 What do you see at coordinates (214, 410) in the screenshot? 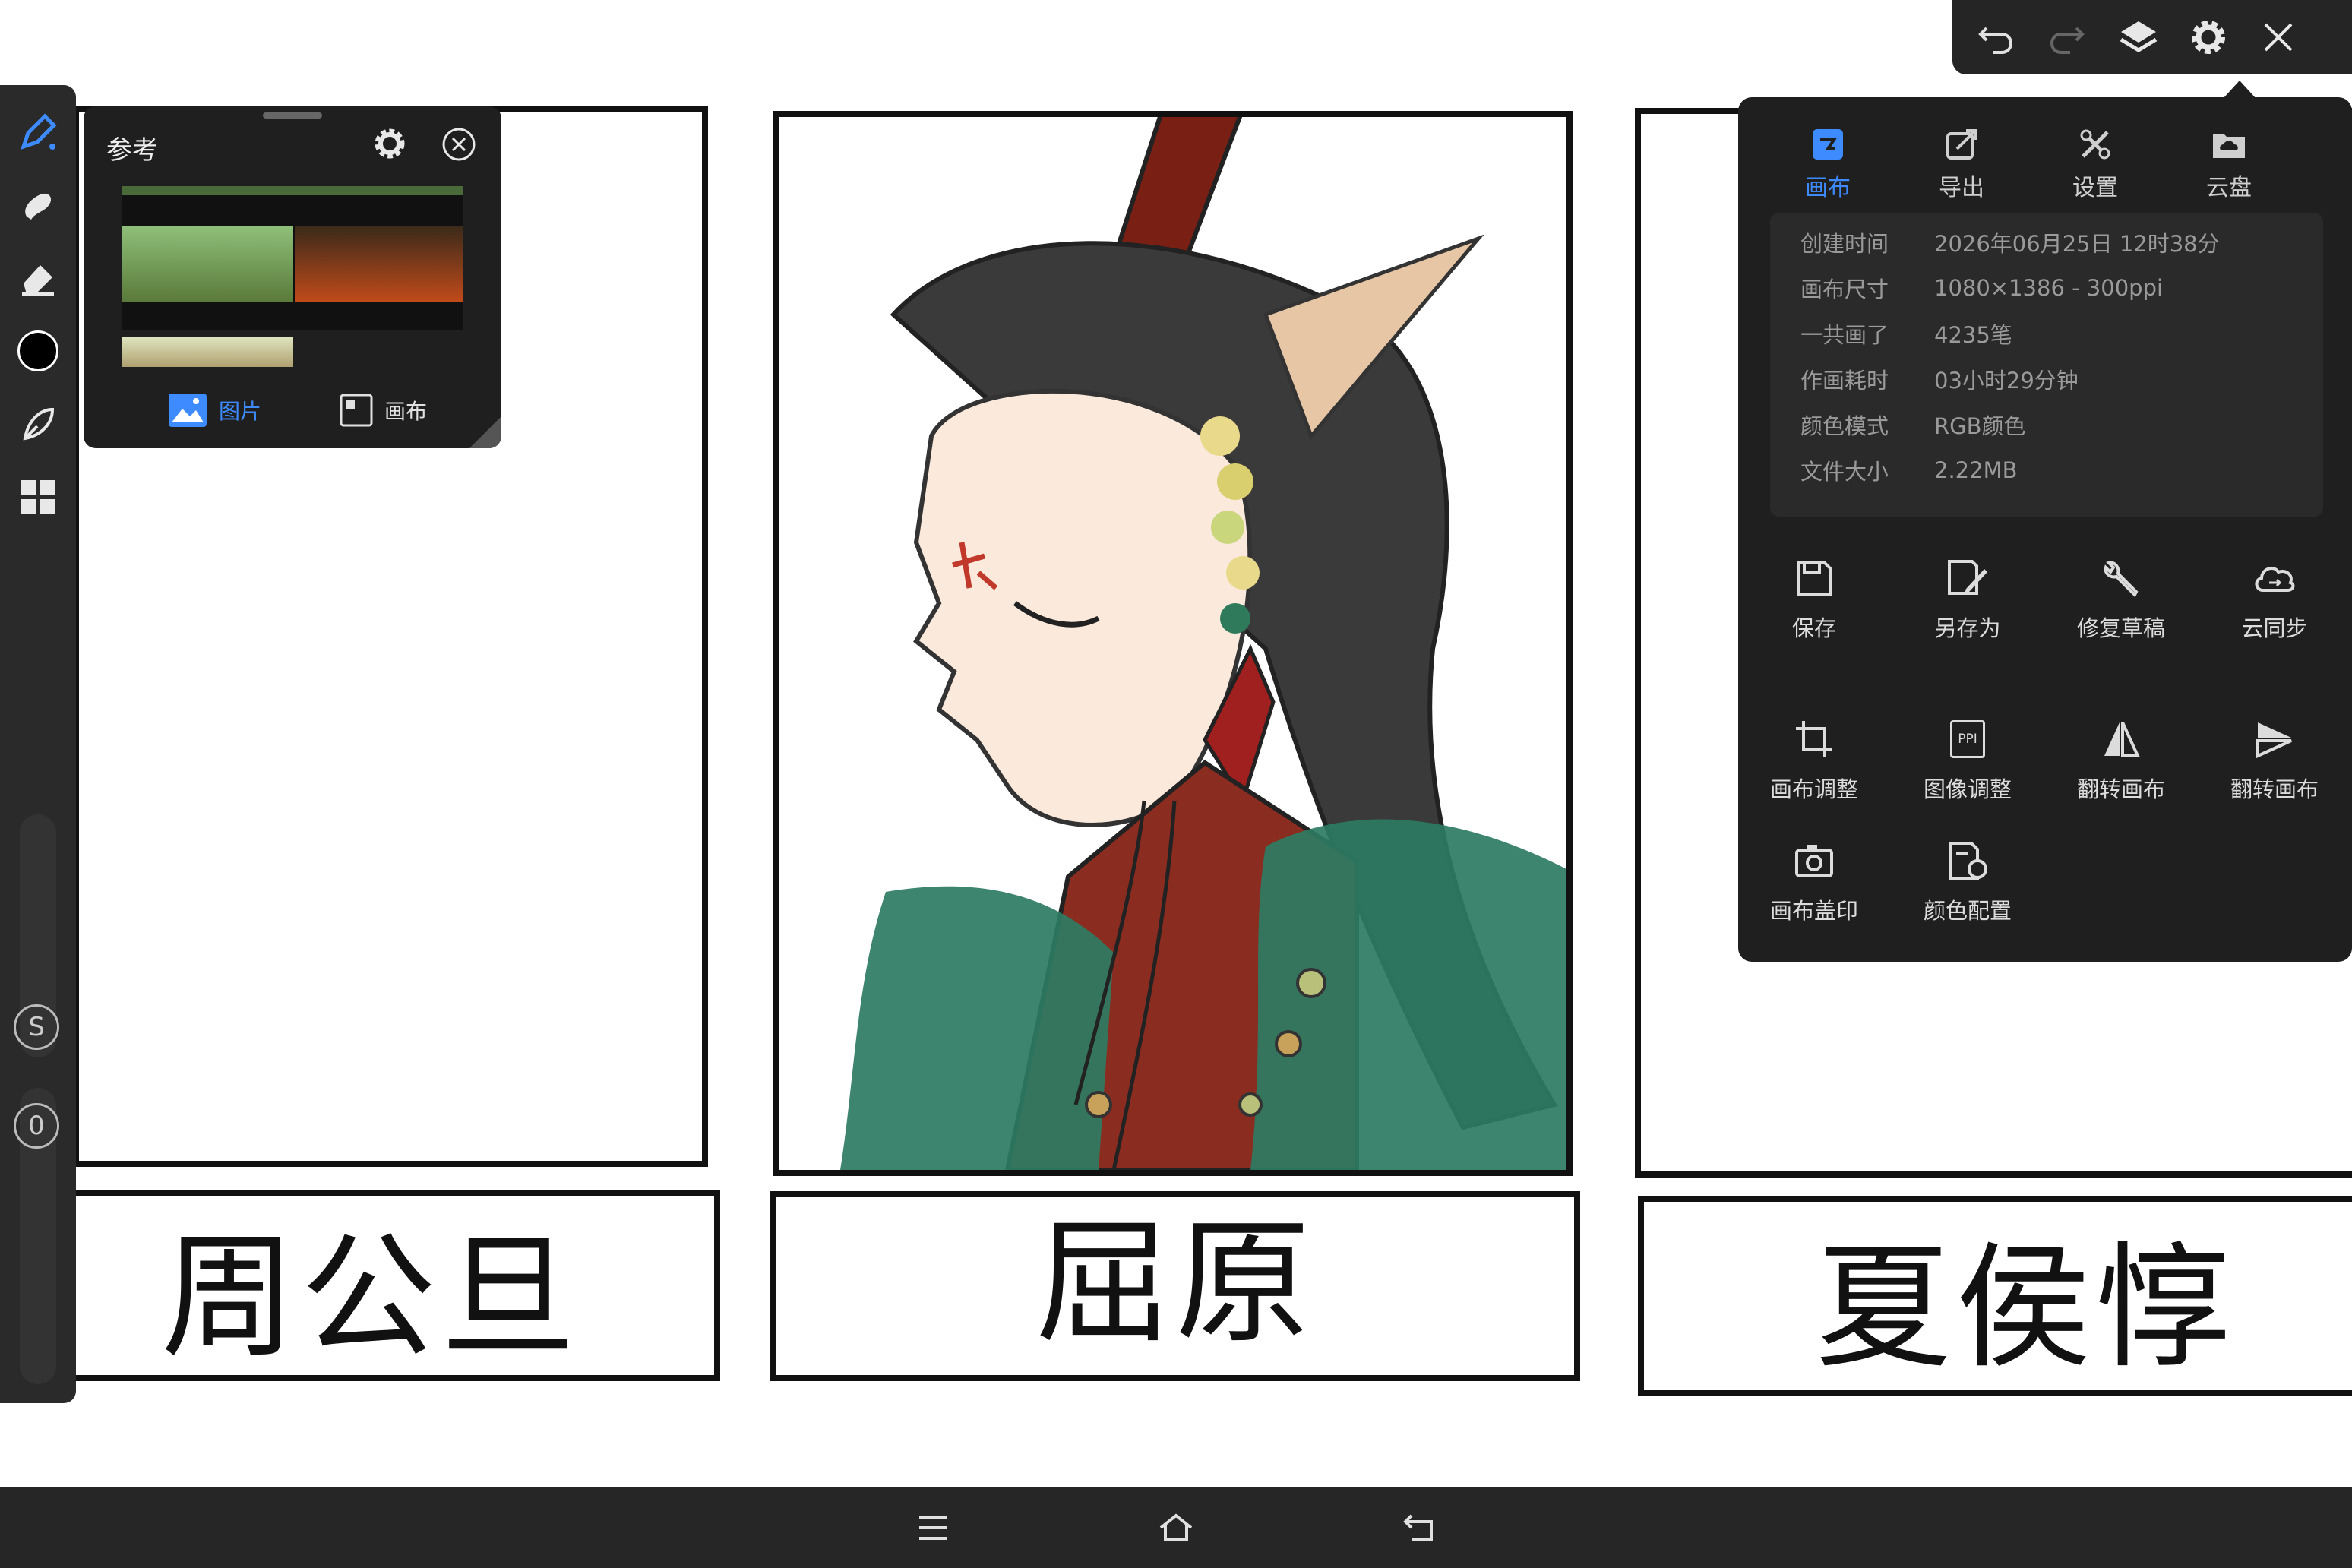
I see `tab-images: 图片` at bounding box center [214, 410].